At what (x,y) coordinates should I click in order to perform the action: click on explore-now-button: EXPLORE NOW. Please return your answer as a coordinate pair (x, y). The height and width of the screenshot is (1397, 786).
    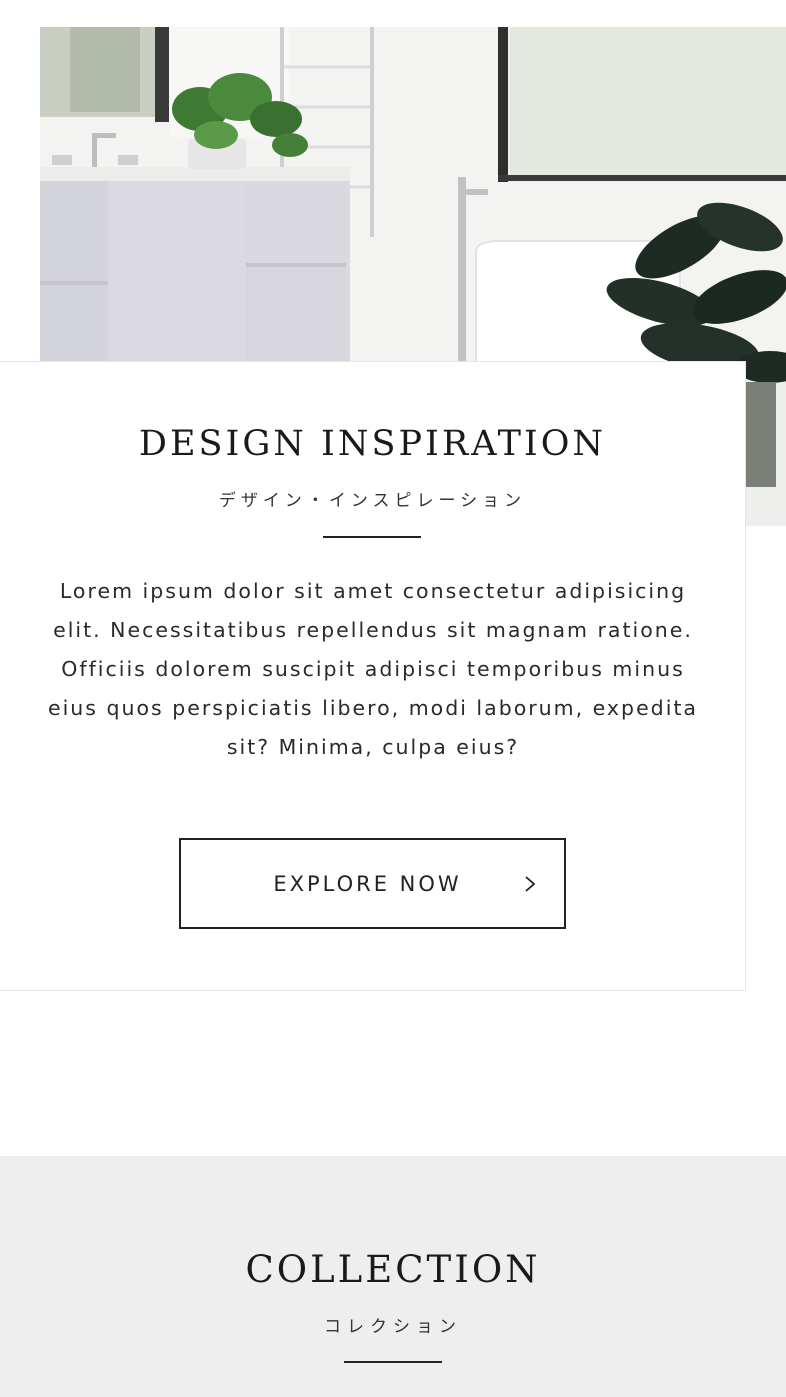
    Looking at the image, I should click on (372, 883).